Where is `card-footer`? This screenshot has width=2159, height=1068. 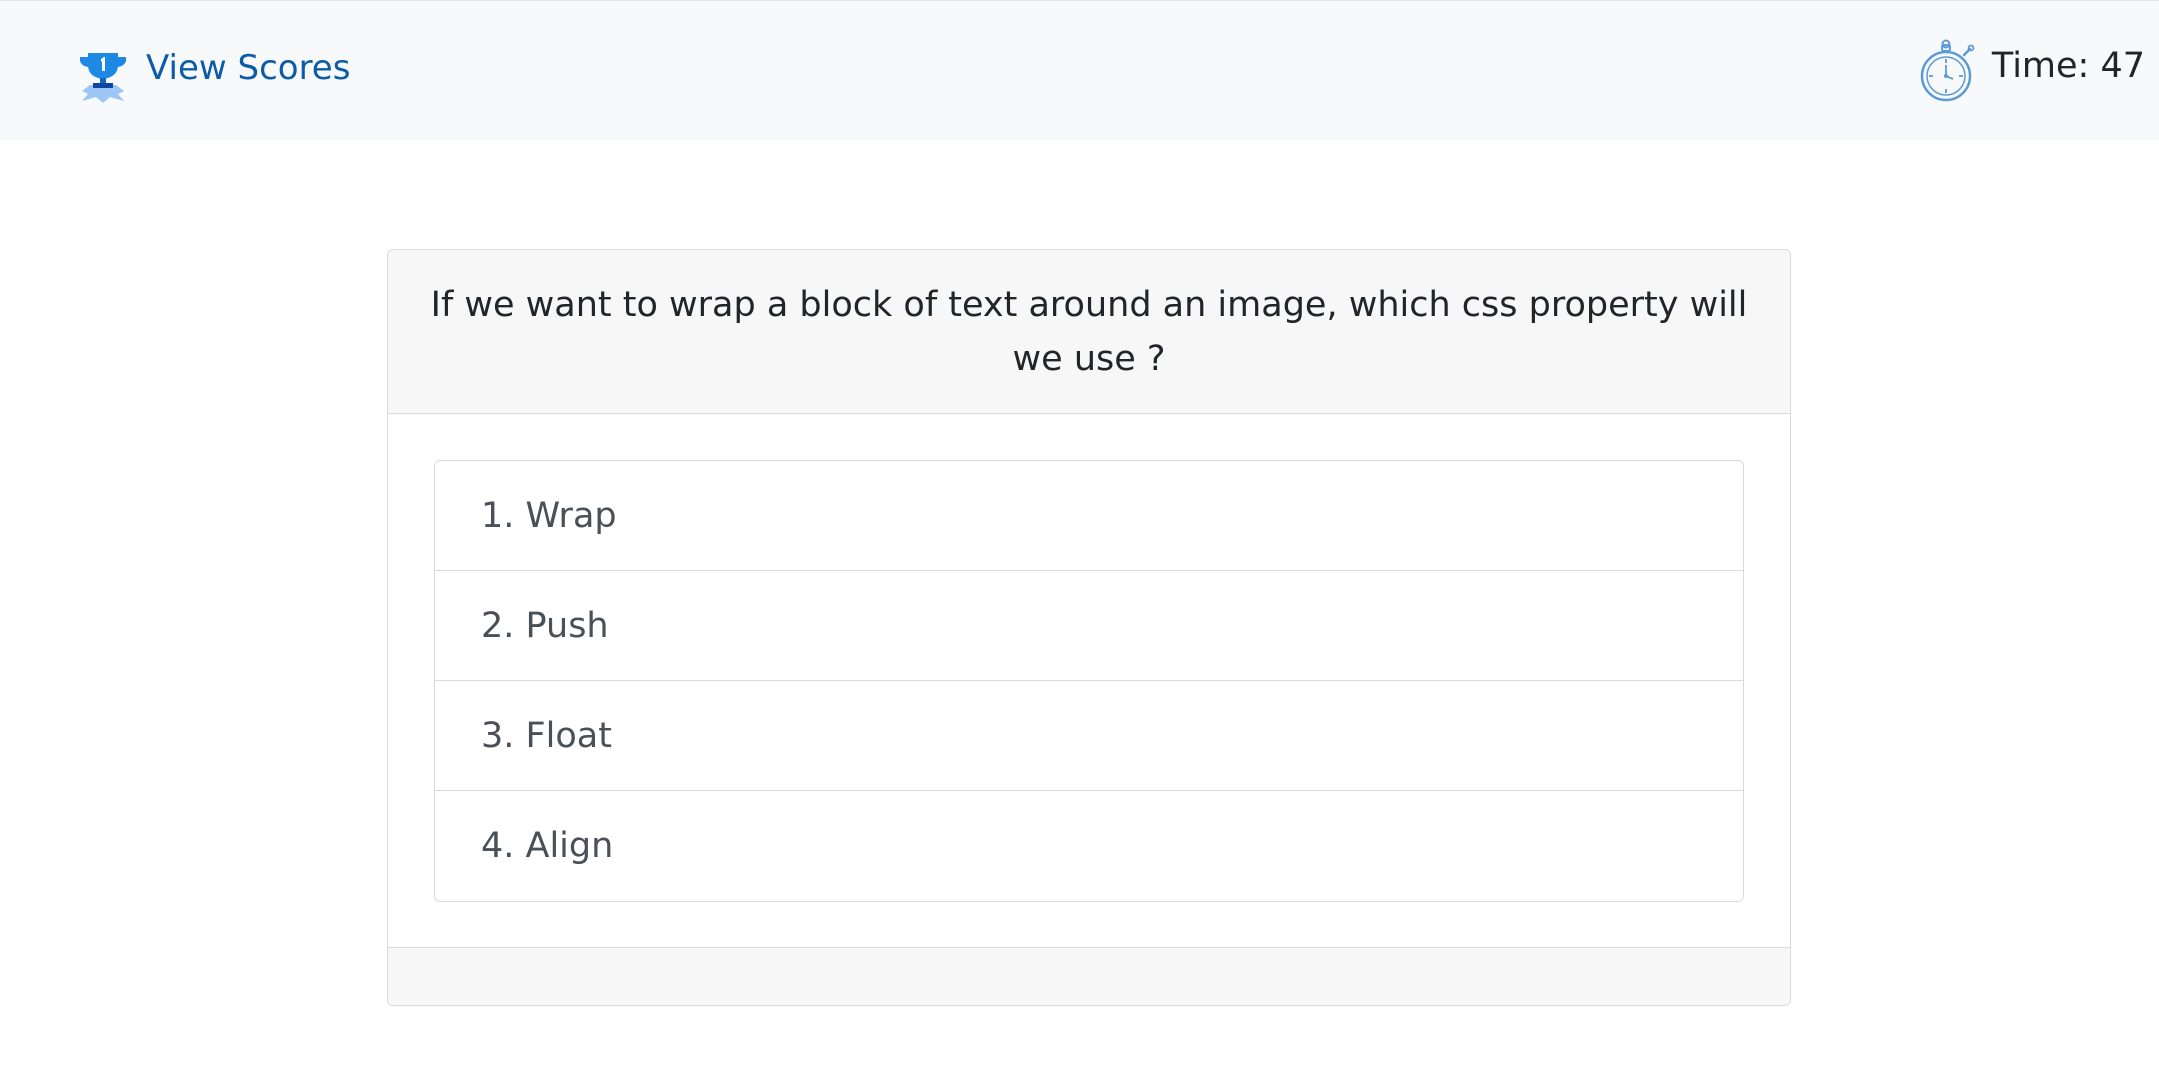
card-footer is located at coordinates (1089, 976).